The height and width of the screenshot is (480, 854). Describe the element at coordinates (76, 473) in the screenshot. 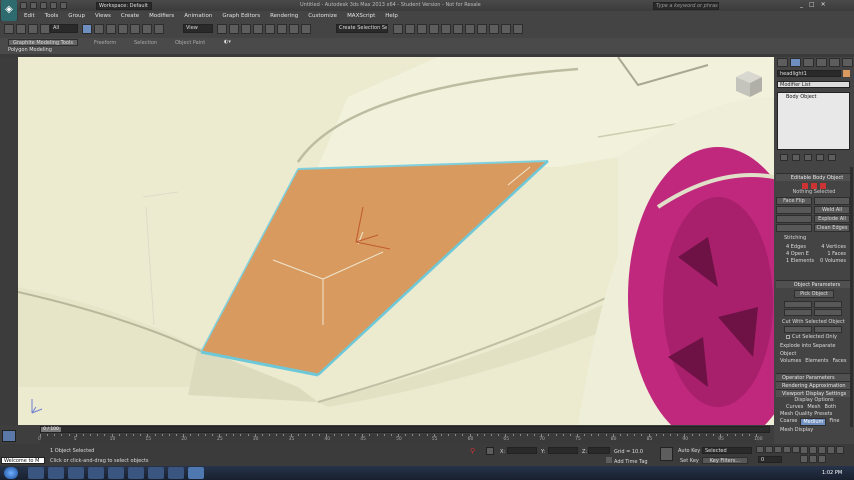

I see `browser-icon` at that location.